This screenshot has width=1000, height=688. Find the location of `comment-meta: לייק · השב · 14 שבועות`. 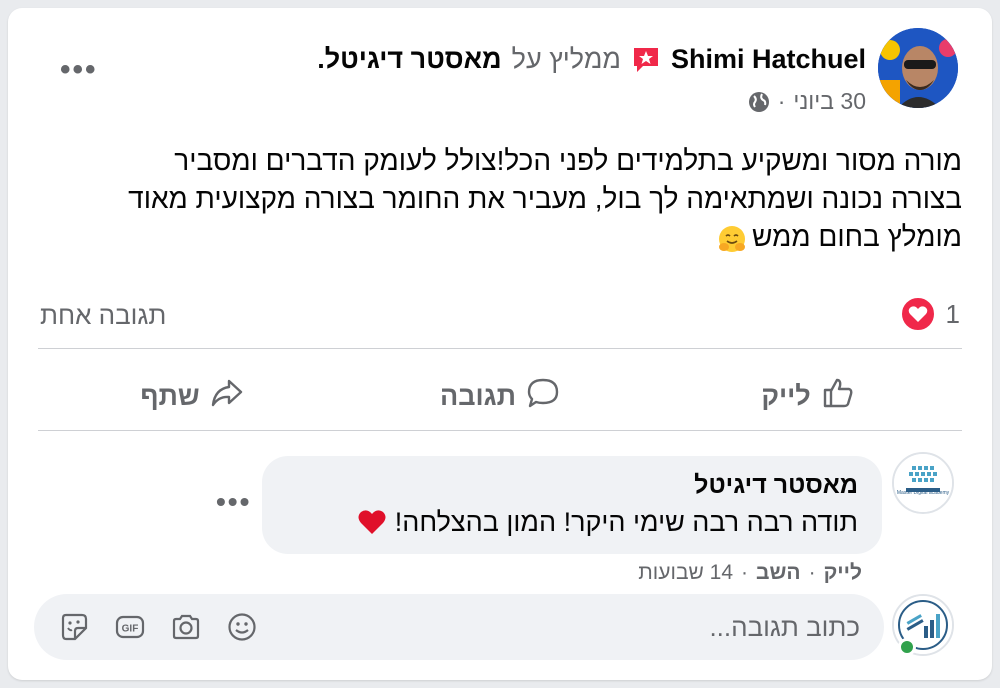

comment-meta: לייק · השב · 14 שבועות is located at coordinates (750, 573).